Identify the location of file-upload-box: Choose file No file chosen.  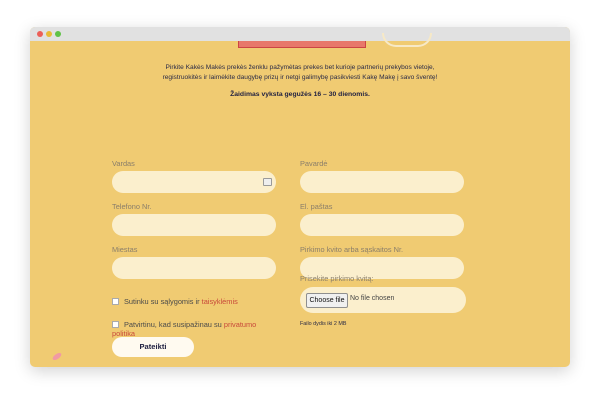
(383, 300).